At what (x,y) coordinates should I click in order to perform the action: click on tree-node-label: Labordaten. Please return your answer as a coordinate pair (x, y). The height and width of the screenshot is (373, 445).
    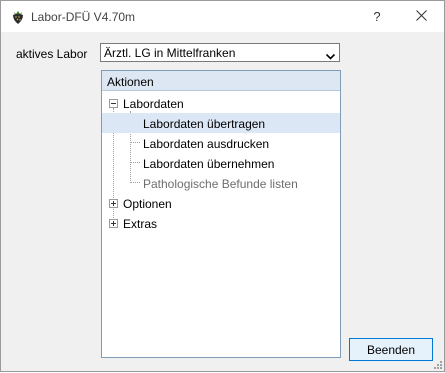
    Looking at the image, I should click on (153, 104).